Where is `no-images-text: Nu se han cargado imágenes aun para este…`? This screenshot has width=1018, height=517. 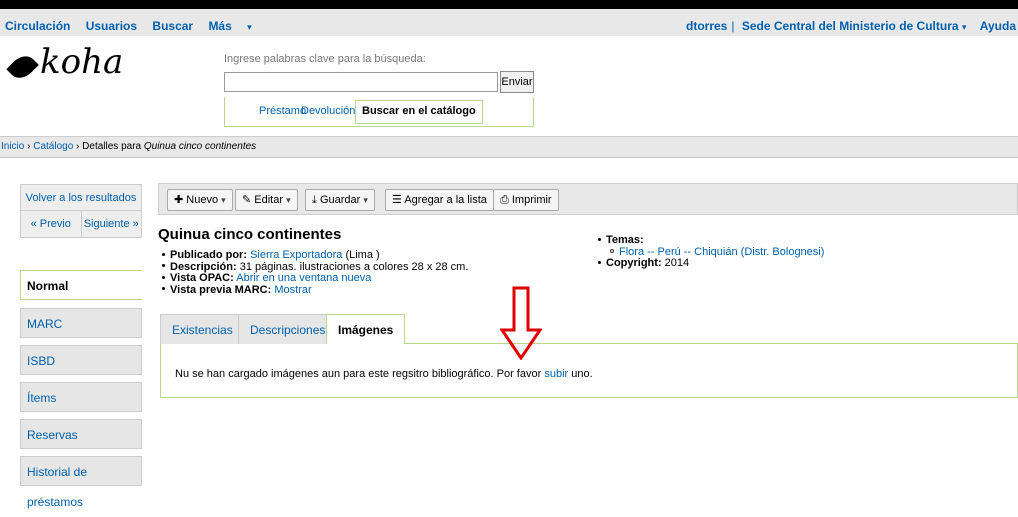 no-images-text: Nu se han cargado imágenes aun para este… is located at coordinates (358, 374).